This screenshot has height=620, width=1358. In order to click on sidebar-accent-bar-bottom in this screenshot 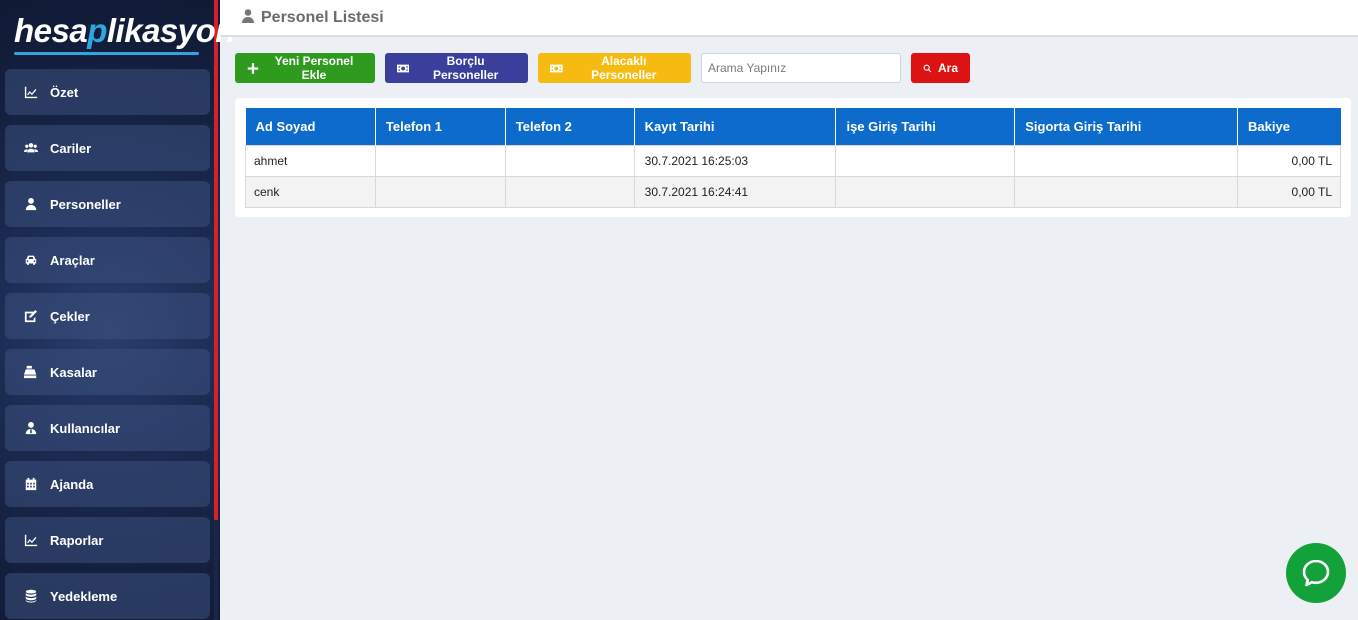, I will do `click(216, 570)`.